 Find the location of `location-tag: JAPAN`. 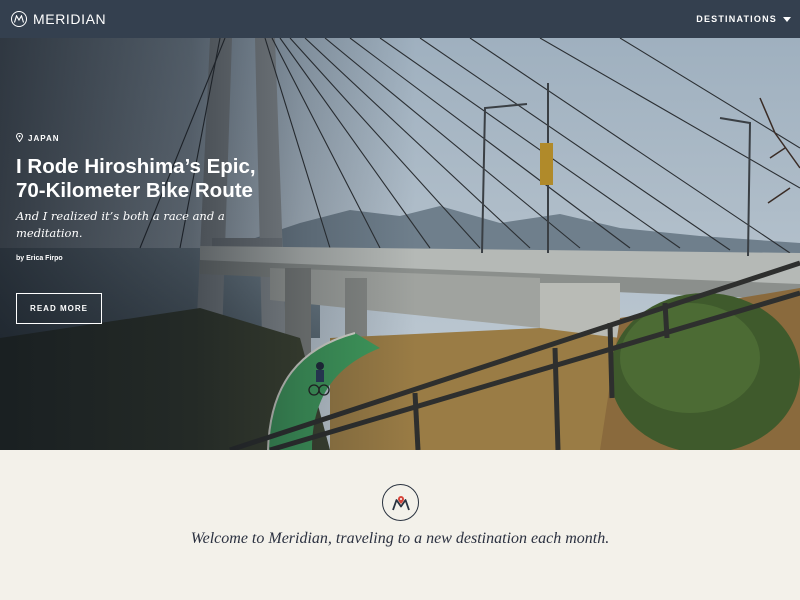

location-tag: JAPAN is located at coordinates (135, 138).